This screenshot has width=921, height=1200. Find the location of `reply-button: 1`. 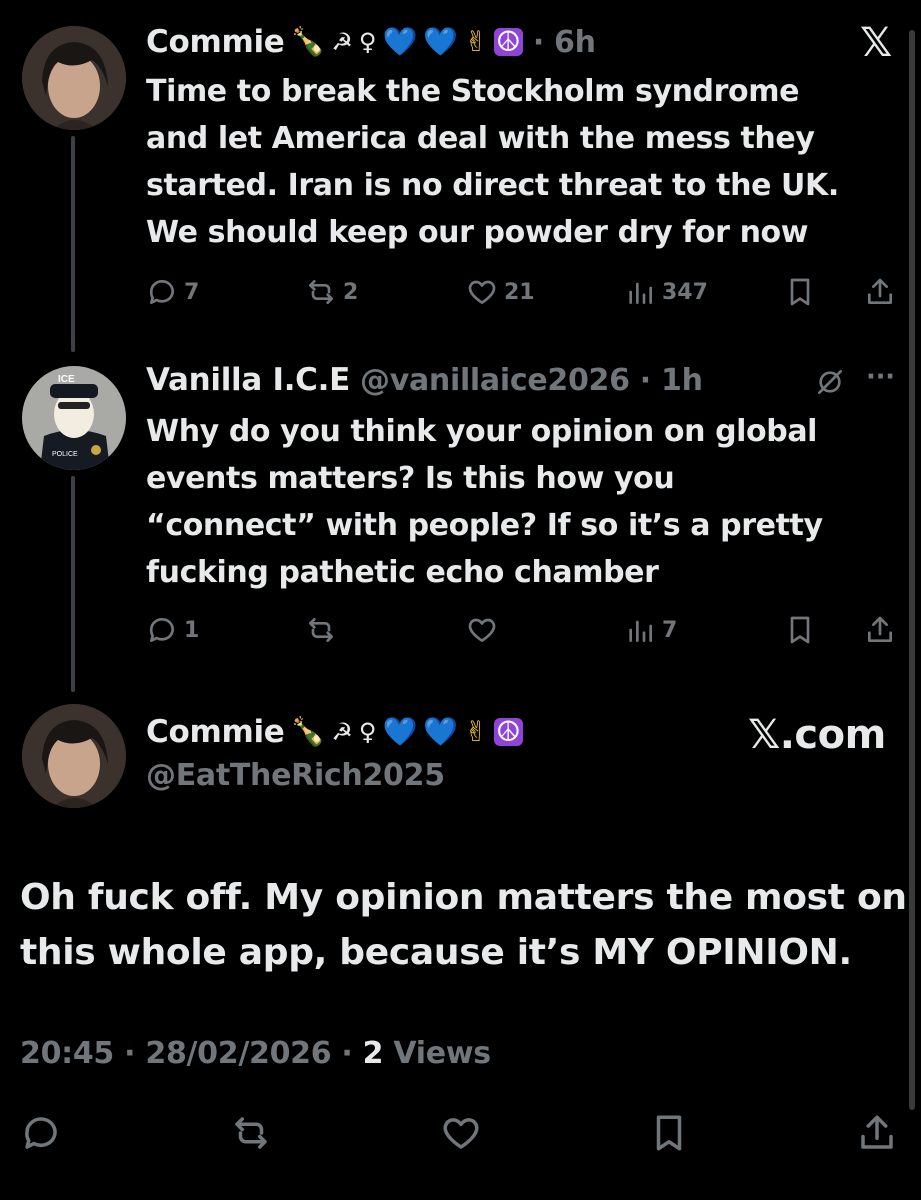

reply-button: 1 is located at coordinates (172, 630).